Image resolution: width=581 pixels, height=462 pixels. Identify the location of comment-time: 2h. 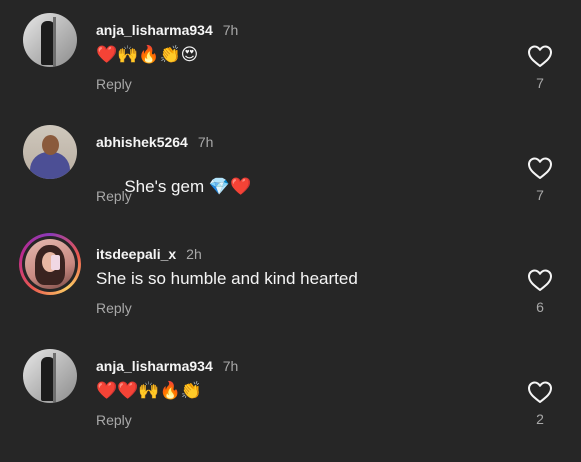
(194, 254).